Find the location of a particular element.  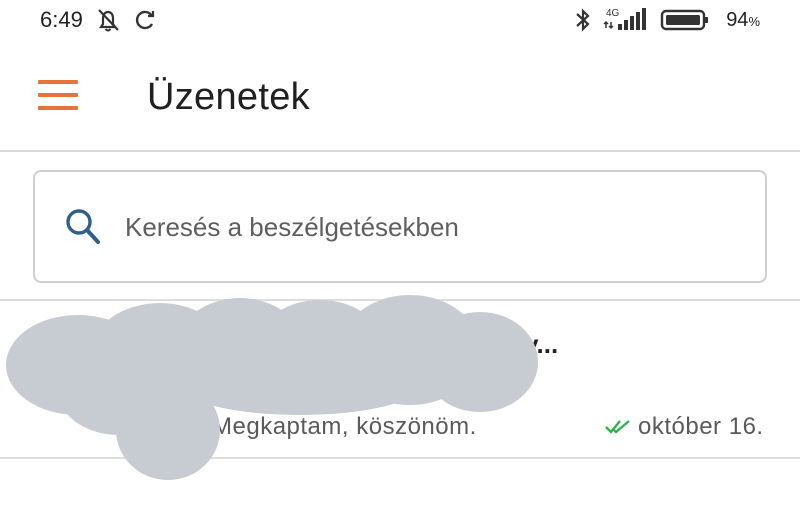

double-check-icon is located at coordinates (619, 427).